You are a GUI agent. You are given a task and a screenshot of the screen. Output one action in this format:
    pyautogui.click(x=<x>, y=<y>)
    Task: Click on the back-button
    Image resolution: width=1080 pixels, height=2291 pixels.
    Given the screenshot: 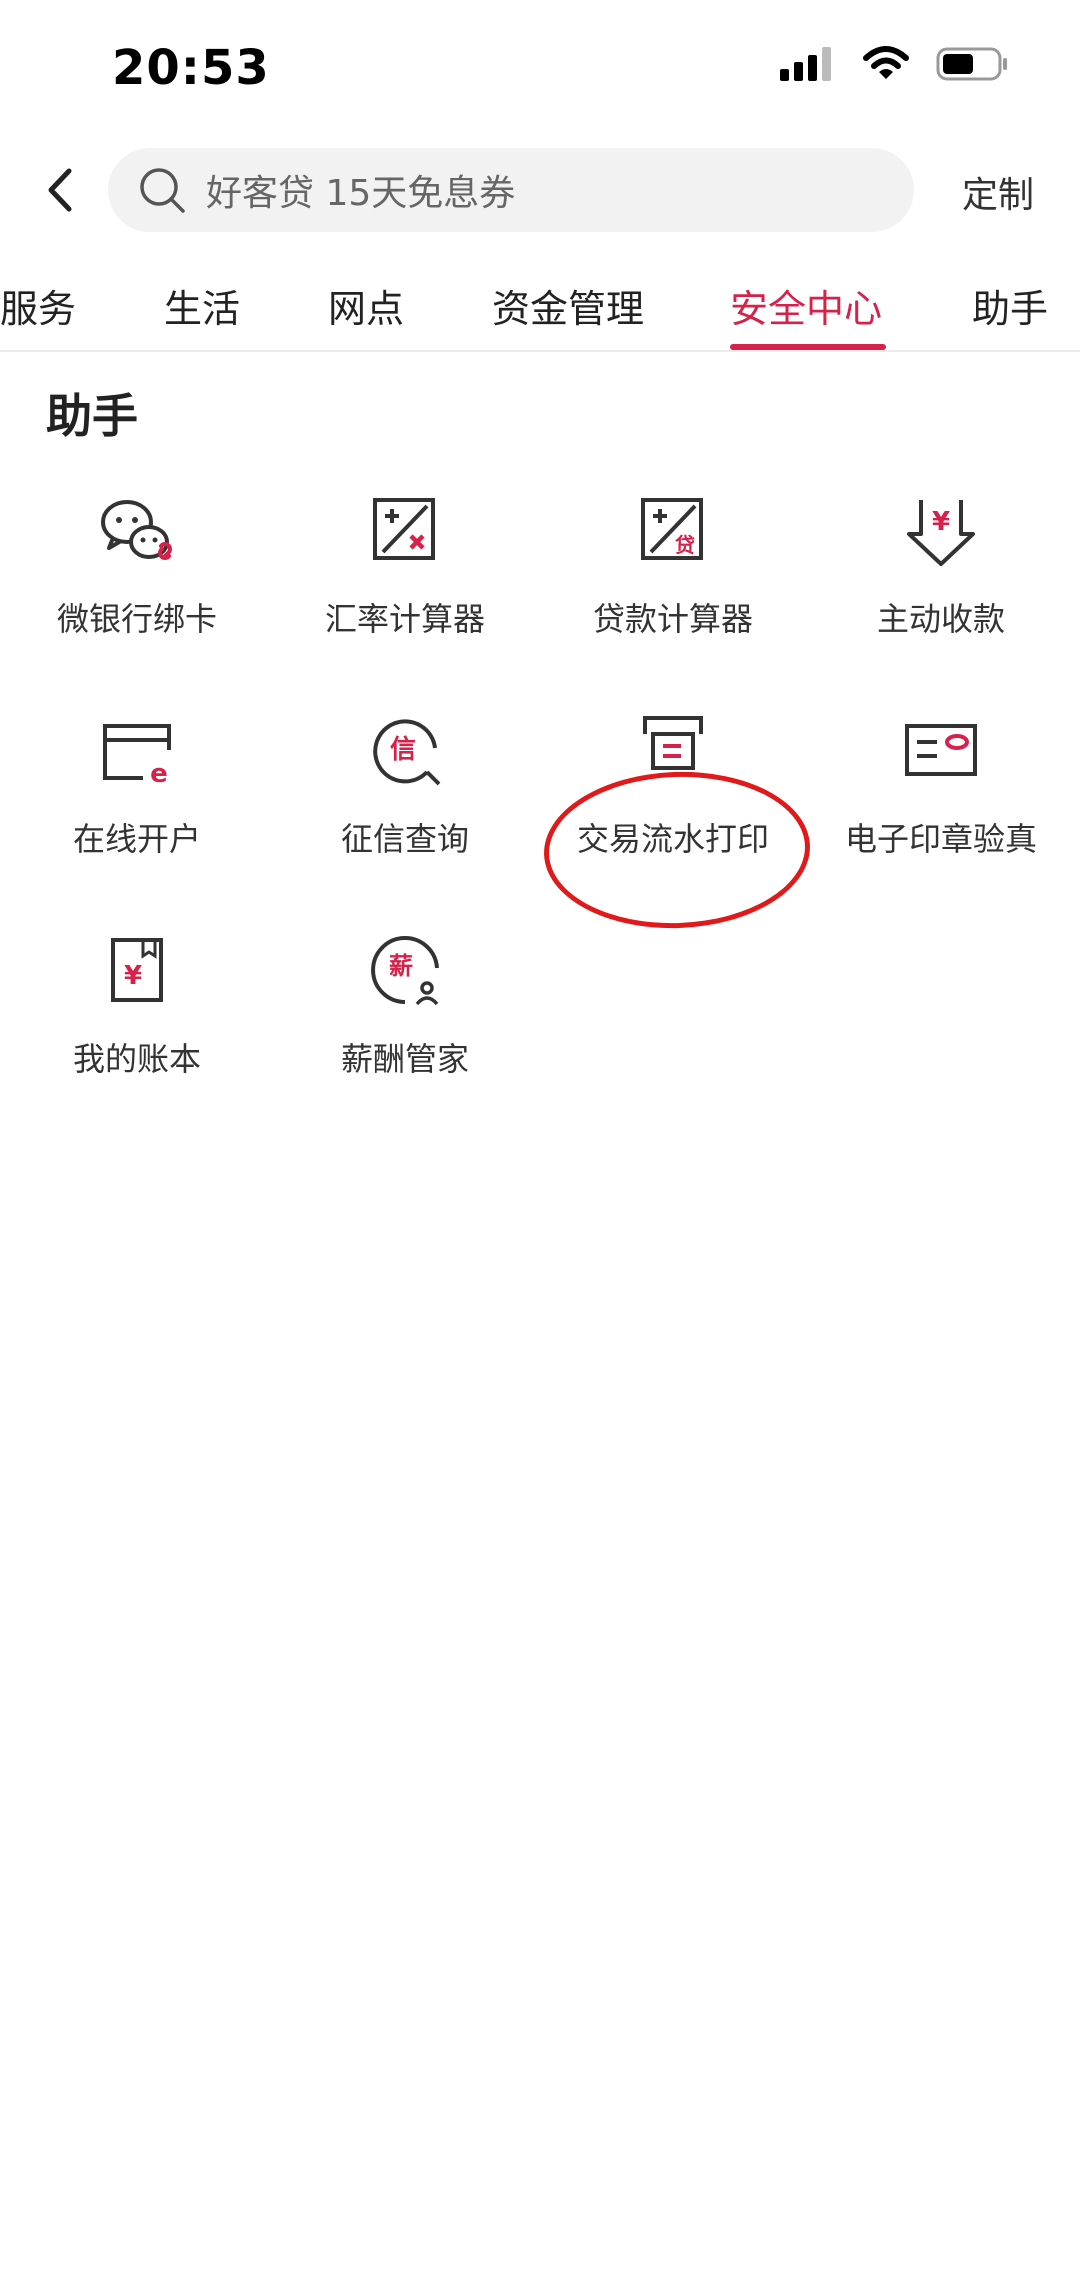 What is the action you would take?
    pyautogui.click(x=60, y=190)
    